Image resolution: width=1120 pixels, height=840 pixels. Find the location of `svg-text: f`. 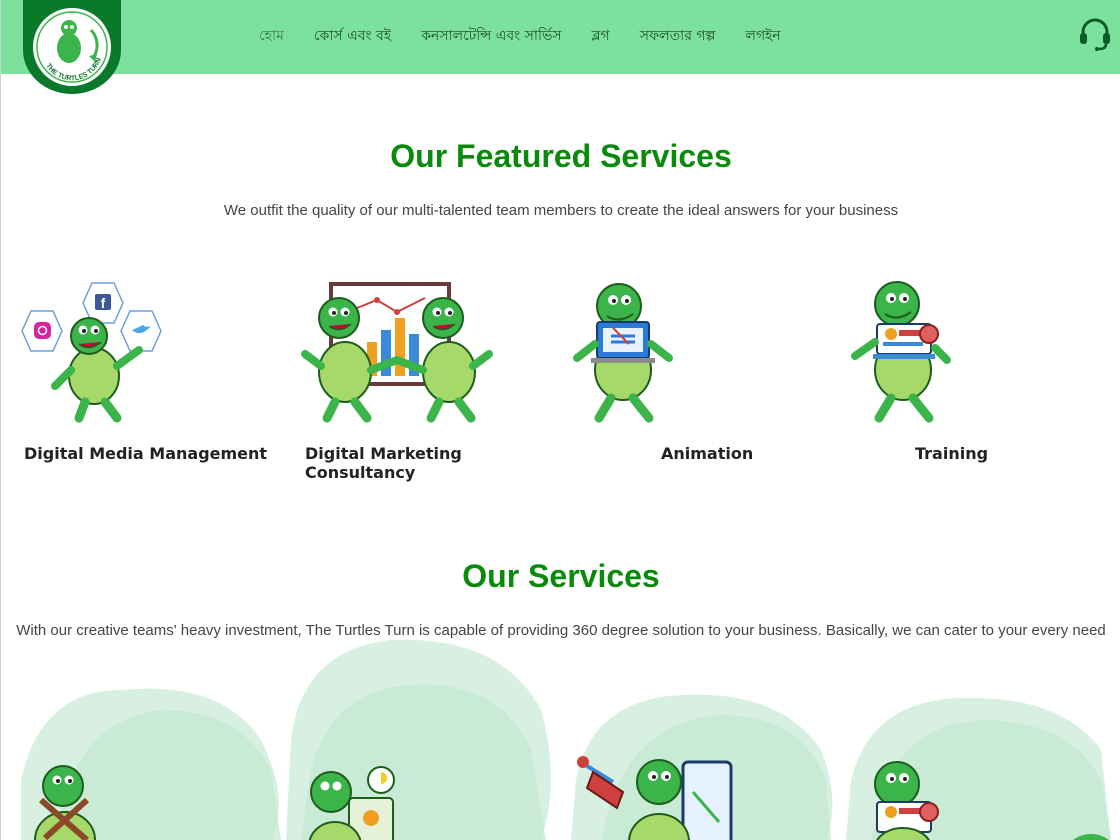

svg-text: f is located at coordinates (103, 303).